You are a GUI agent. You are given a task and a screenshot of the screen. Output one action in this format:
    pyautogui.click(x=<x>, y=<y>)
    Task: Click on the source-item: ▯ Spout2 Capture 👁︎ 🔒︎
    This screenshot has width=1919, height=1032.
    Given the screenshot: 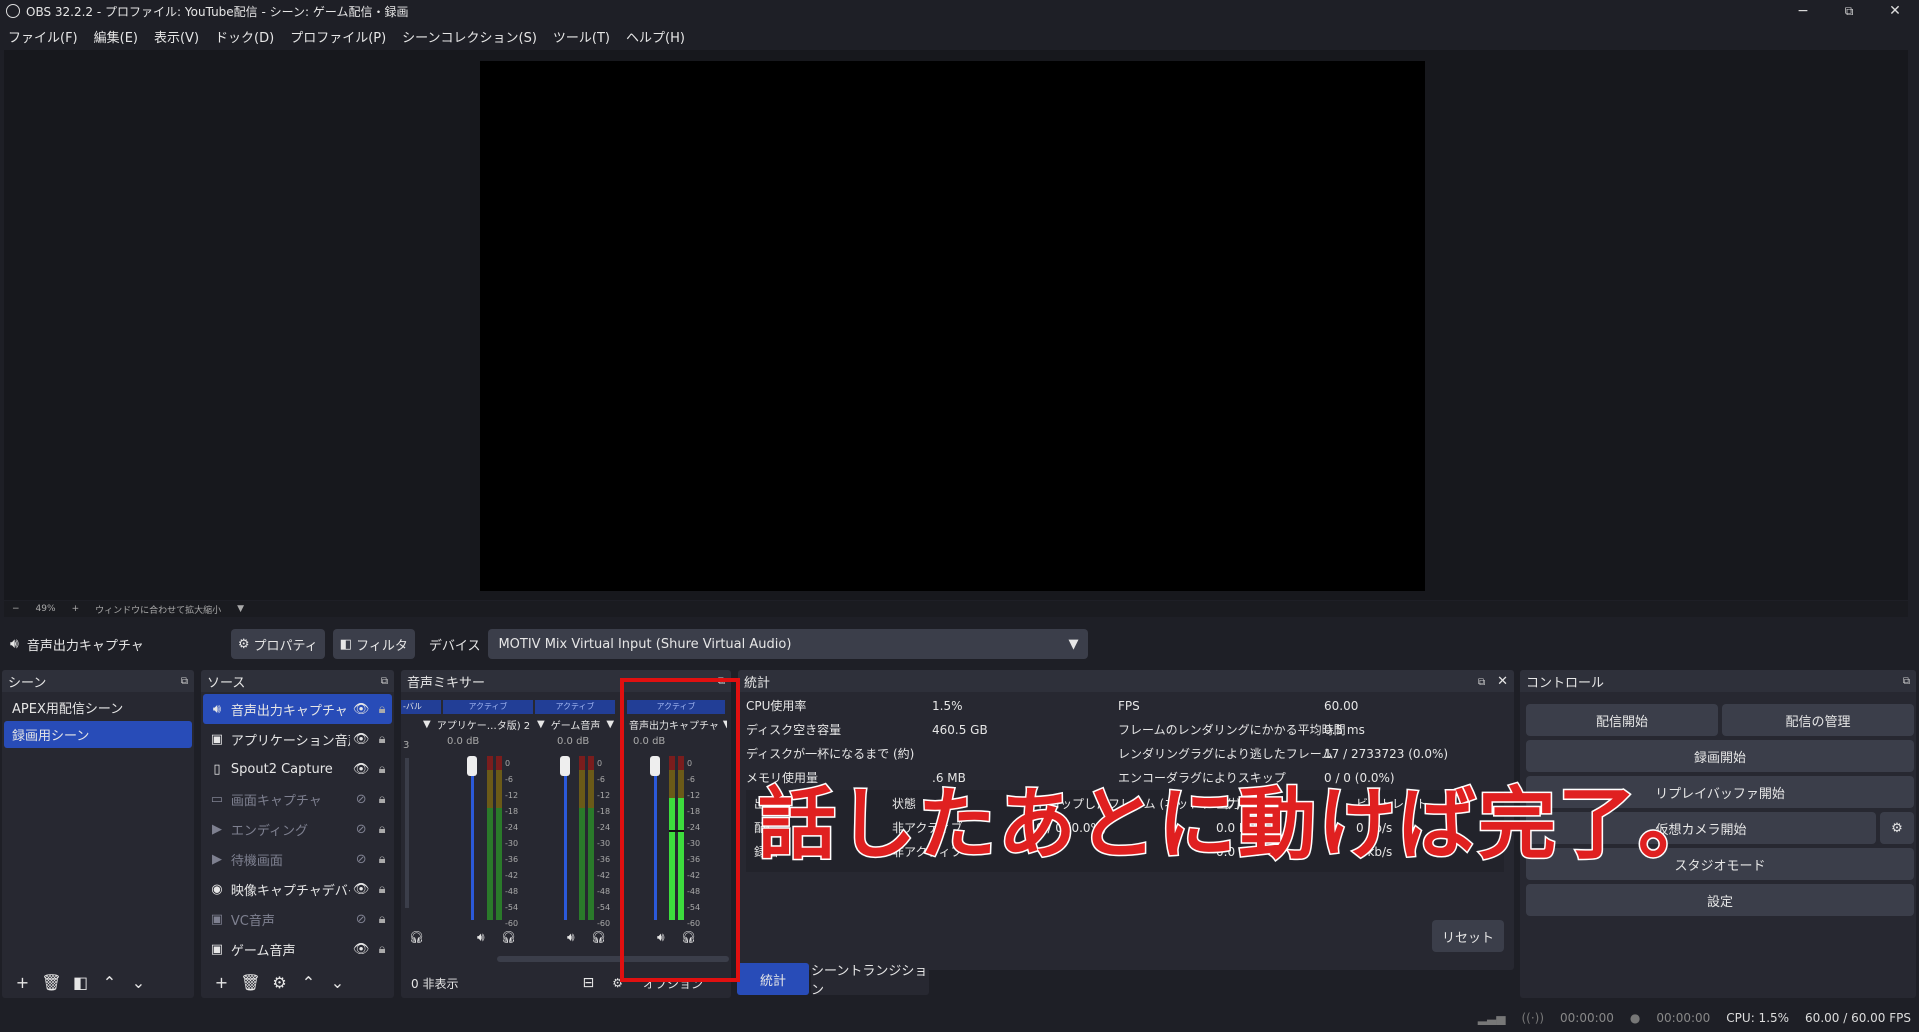 What is the action you would take?
    pyautogui.click(x=297, y=769)
    